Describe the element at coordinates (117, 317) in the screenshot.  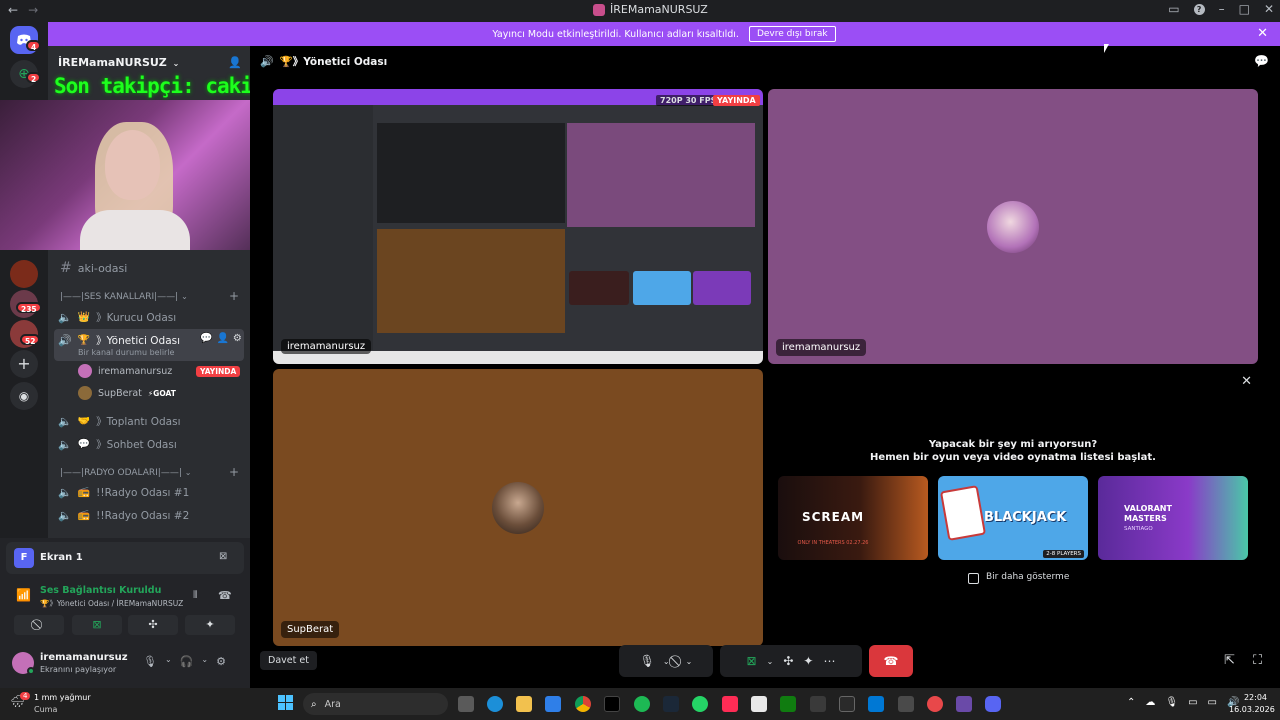
I see `voice-channel: 🔈 👑 》Kurucu Odası` at that location.